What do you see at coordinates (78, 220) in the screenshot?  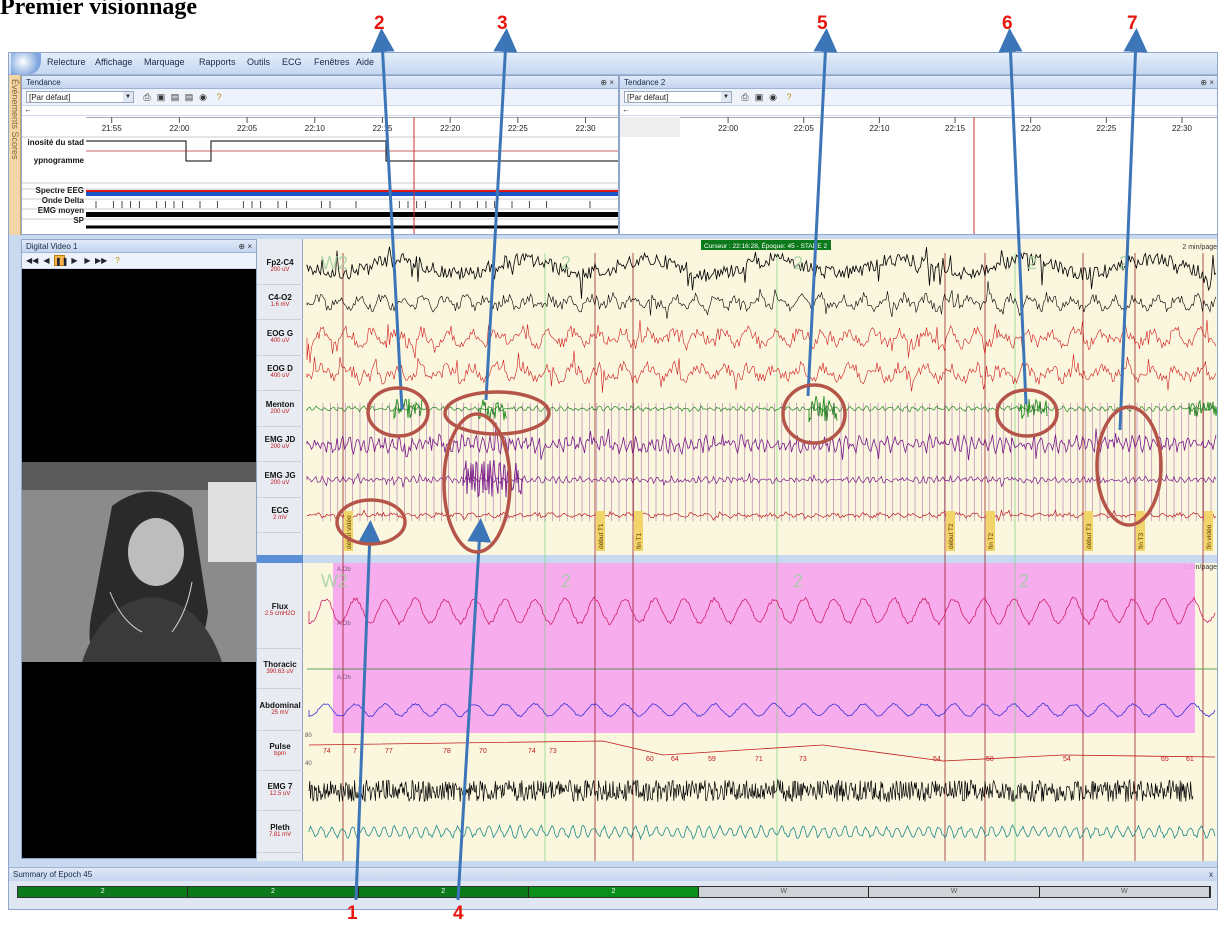 I see `trend-row-label: SP` at bounding box center [78, 220].